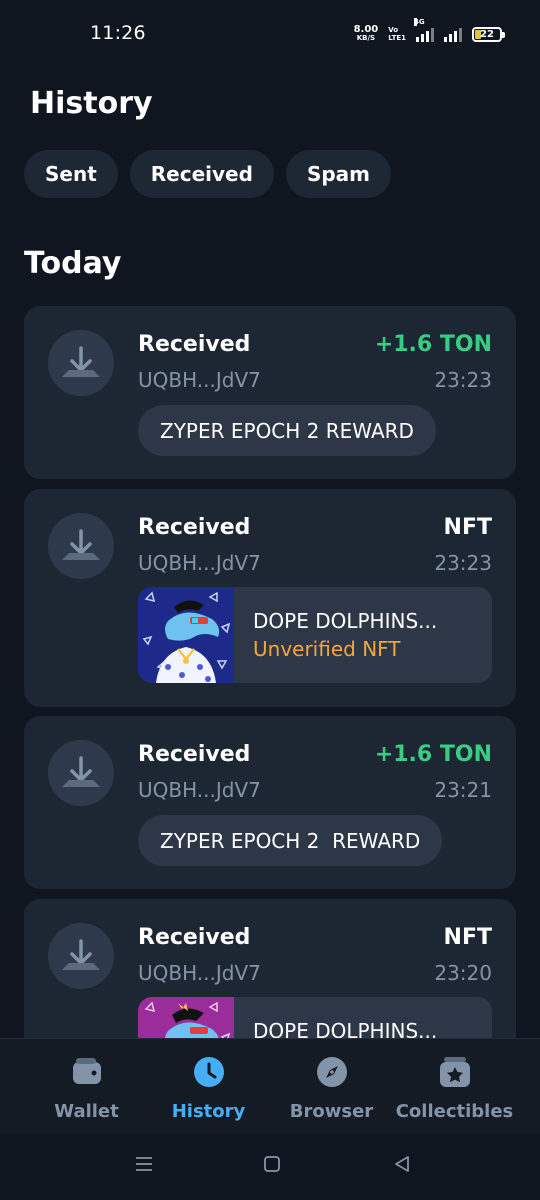 The height and width of the screenshot is (1200, 540). I want to click on status-time: 11:26, so click(118, 33).